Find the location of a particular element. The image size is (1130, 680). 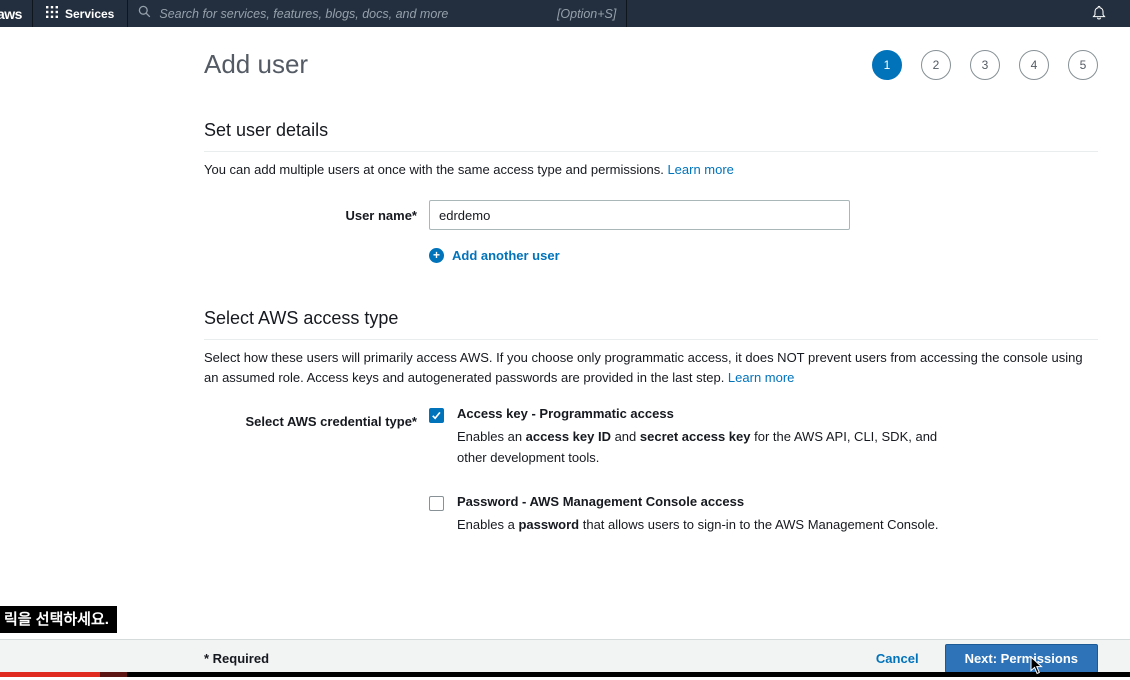

access-key-checkbox is located at coordinates (436, 416).